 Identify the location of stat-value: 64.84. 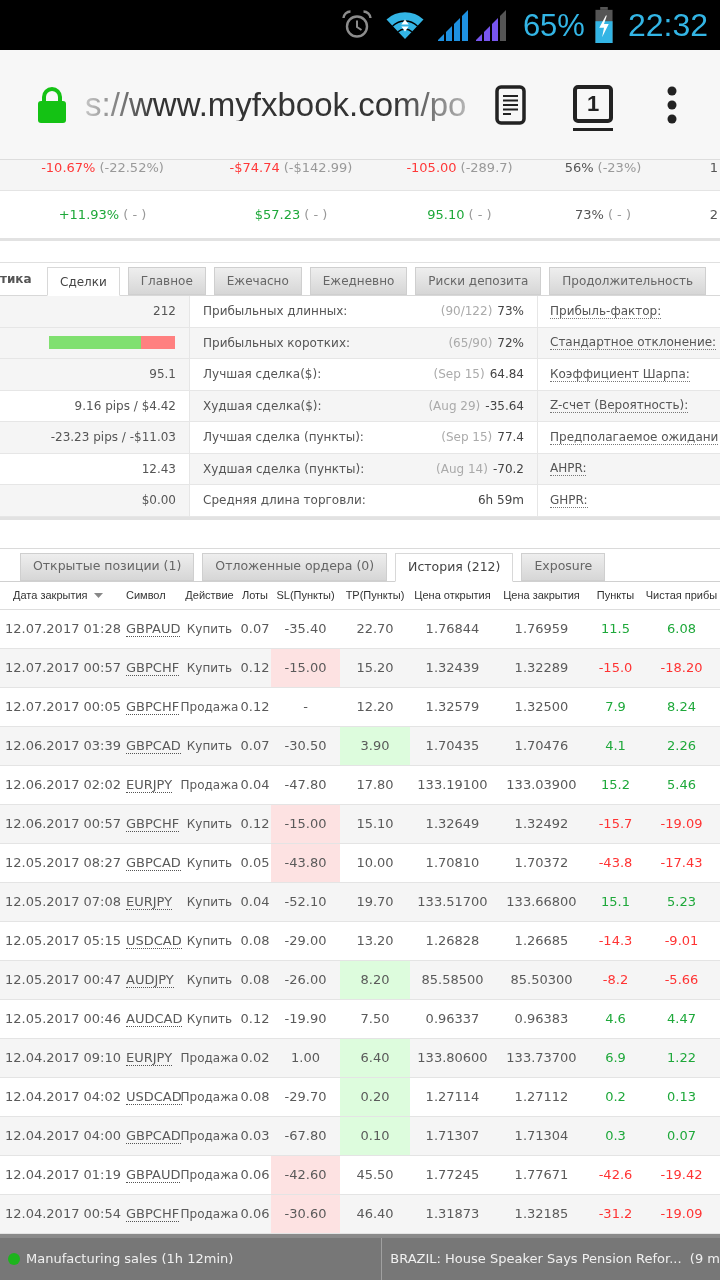
(506, 375).